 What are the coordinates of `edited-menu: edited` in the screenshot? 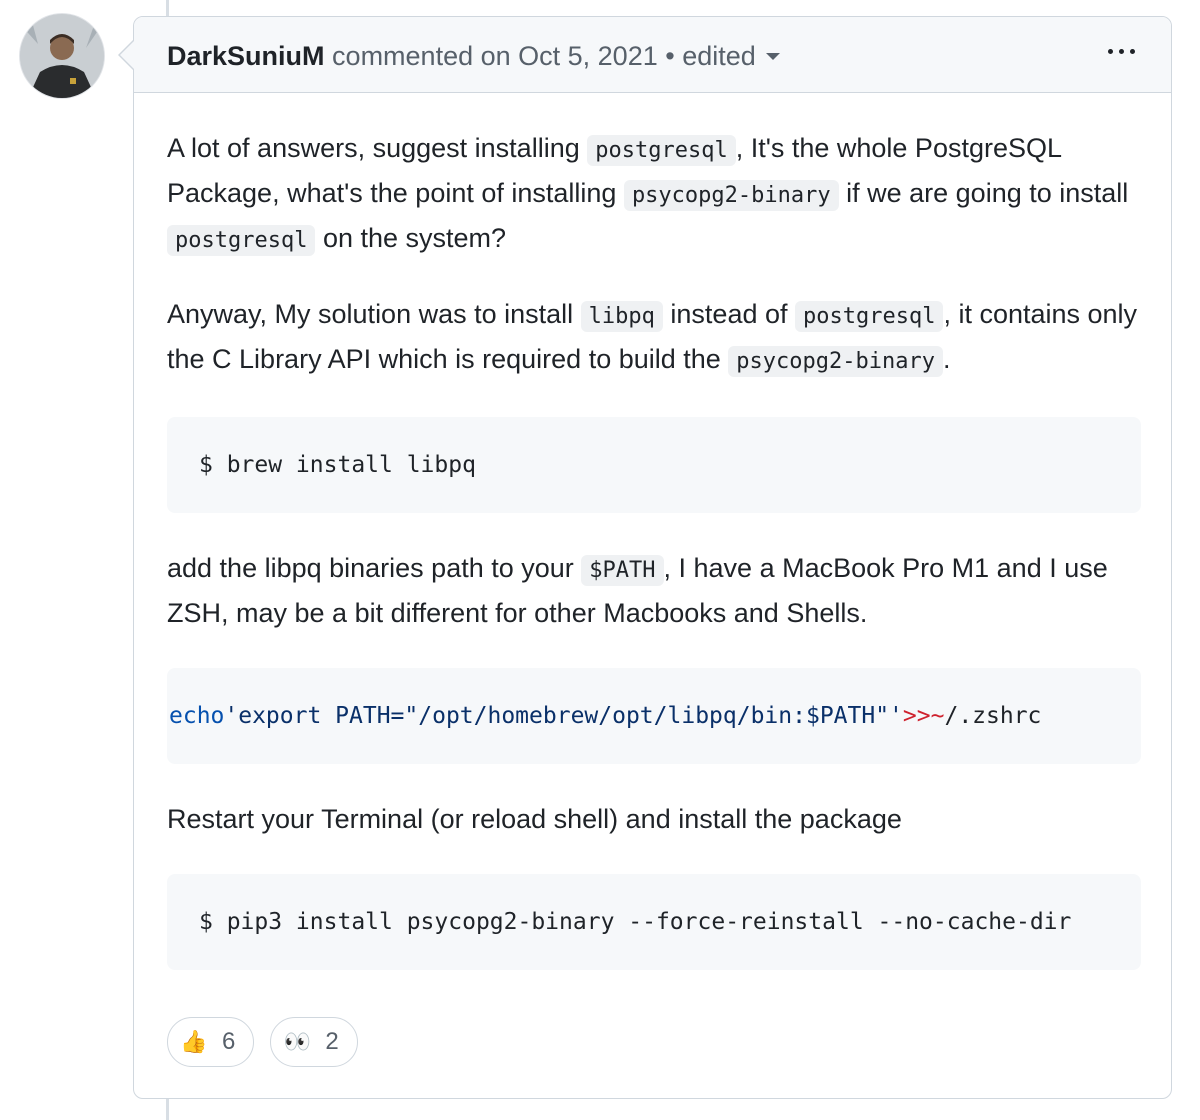 It's located at (731, 56).